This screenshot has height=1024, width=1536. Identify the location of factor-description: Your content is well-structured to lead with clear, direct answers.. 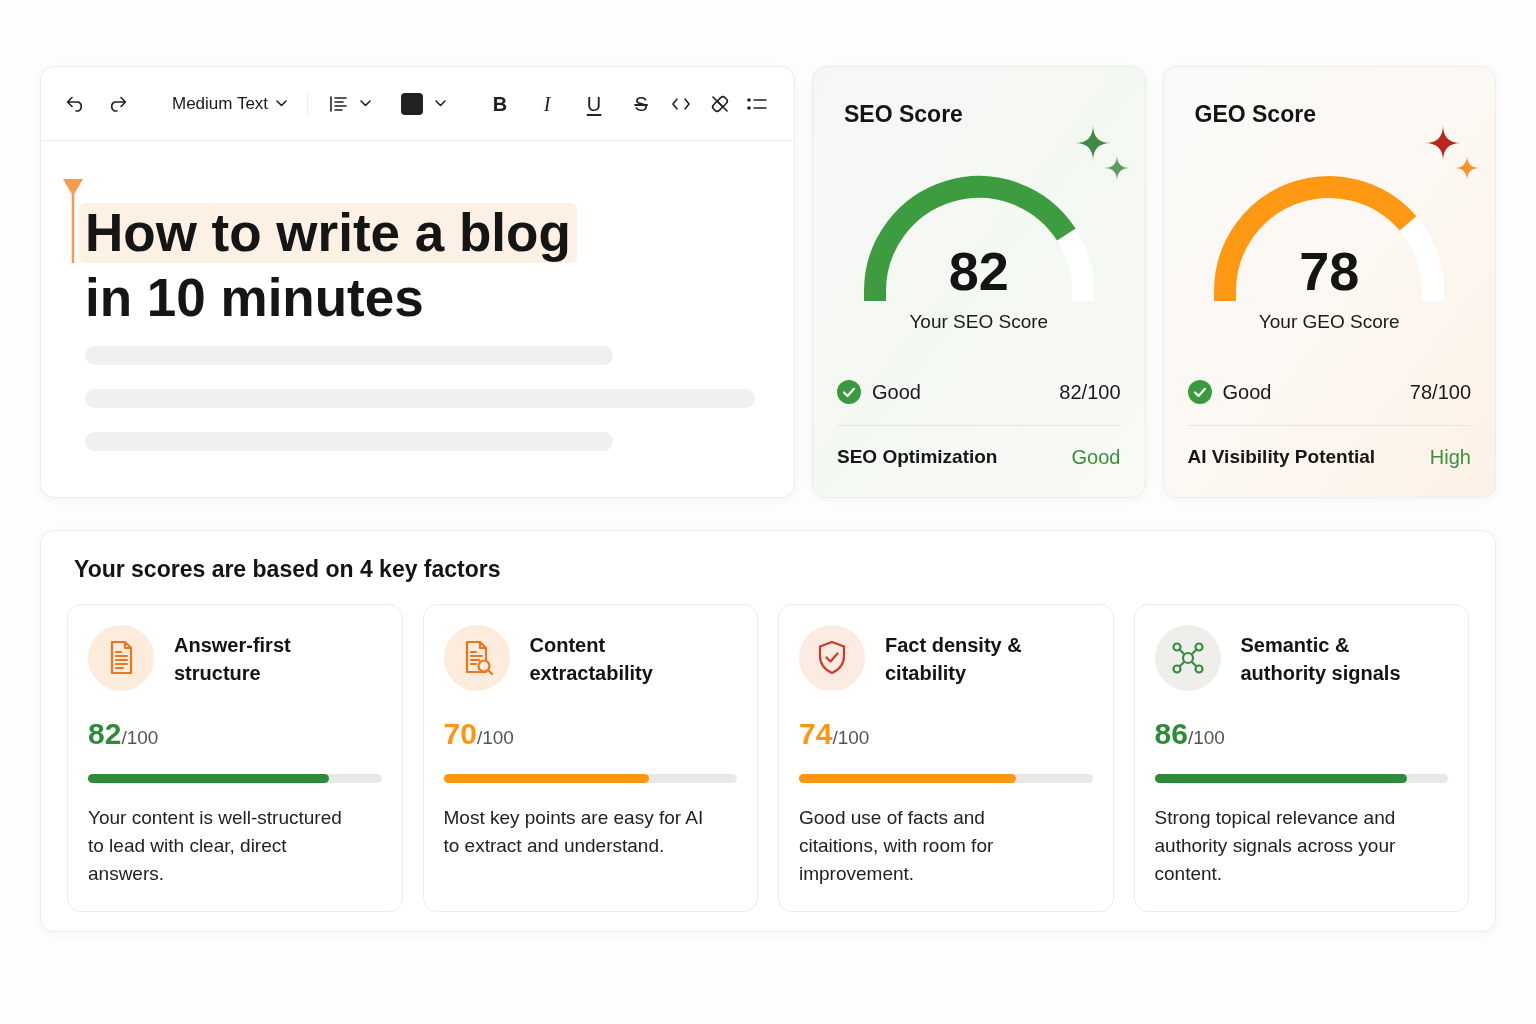
(215, 845).